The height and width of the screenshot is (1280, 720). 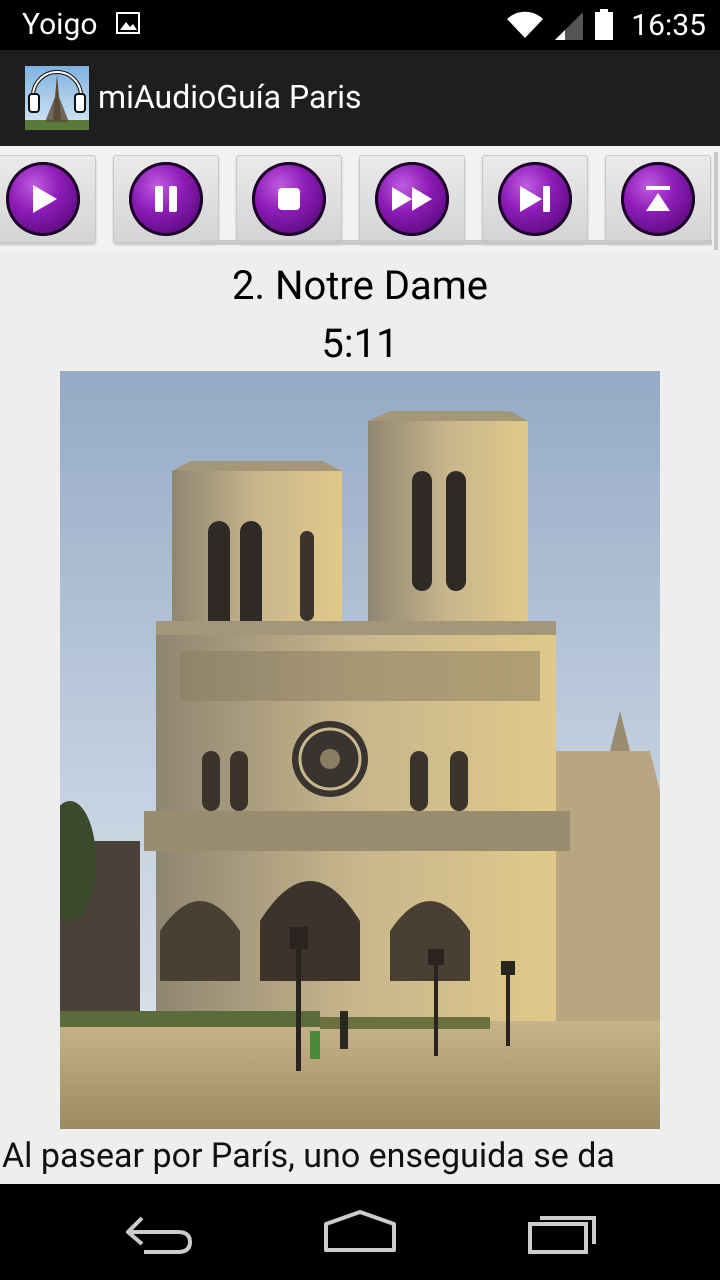 What do you see at coordinates (360, 25) in the screenshot?
I see `status-bar: Yoigo 16:35` at bounding box center [360, 25].